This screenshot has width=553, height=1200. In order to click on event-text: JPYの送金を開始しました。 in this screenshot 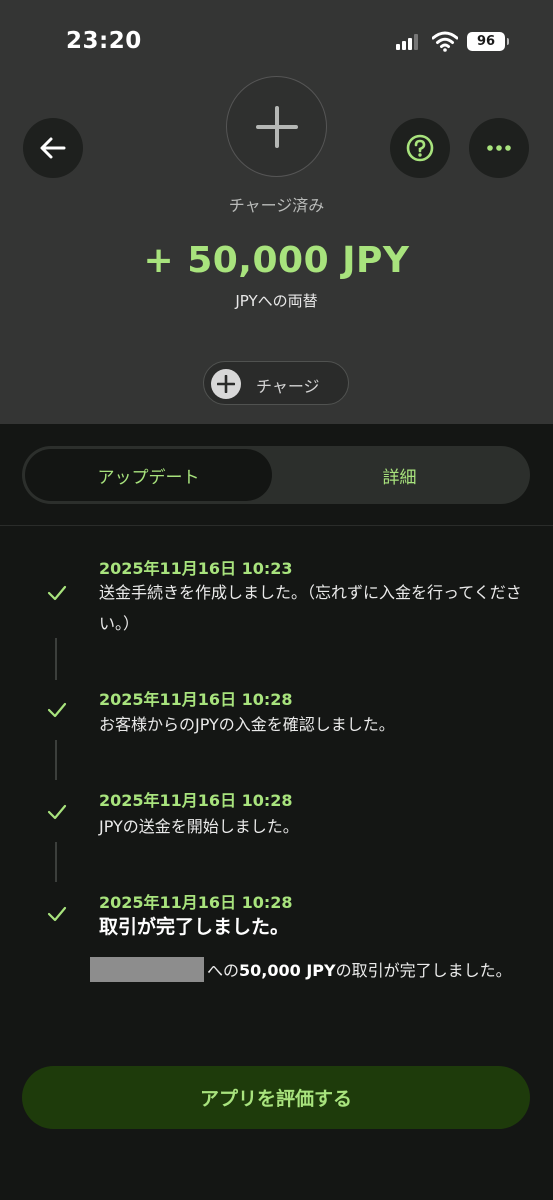, I will do `click(199, 826)`.